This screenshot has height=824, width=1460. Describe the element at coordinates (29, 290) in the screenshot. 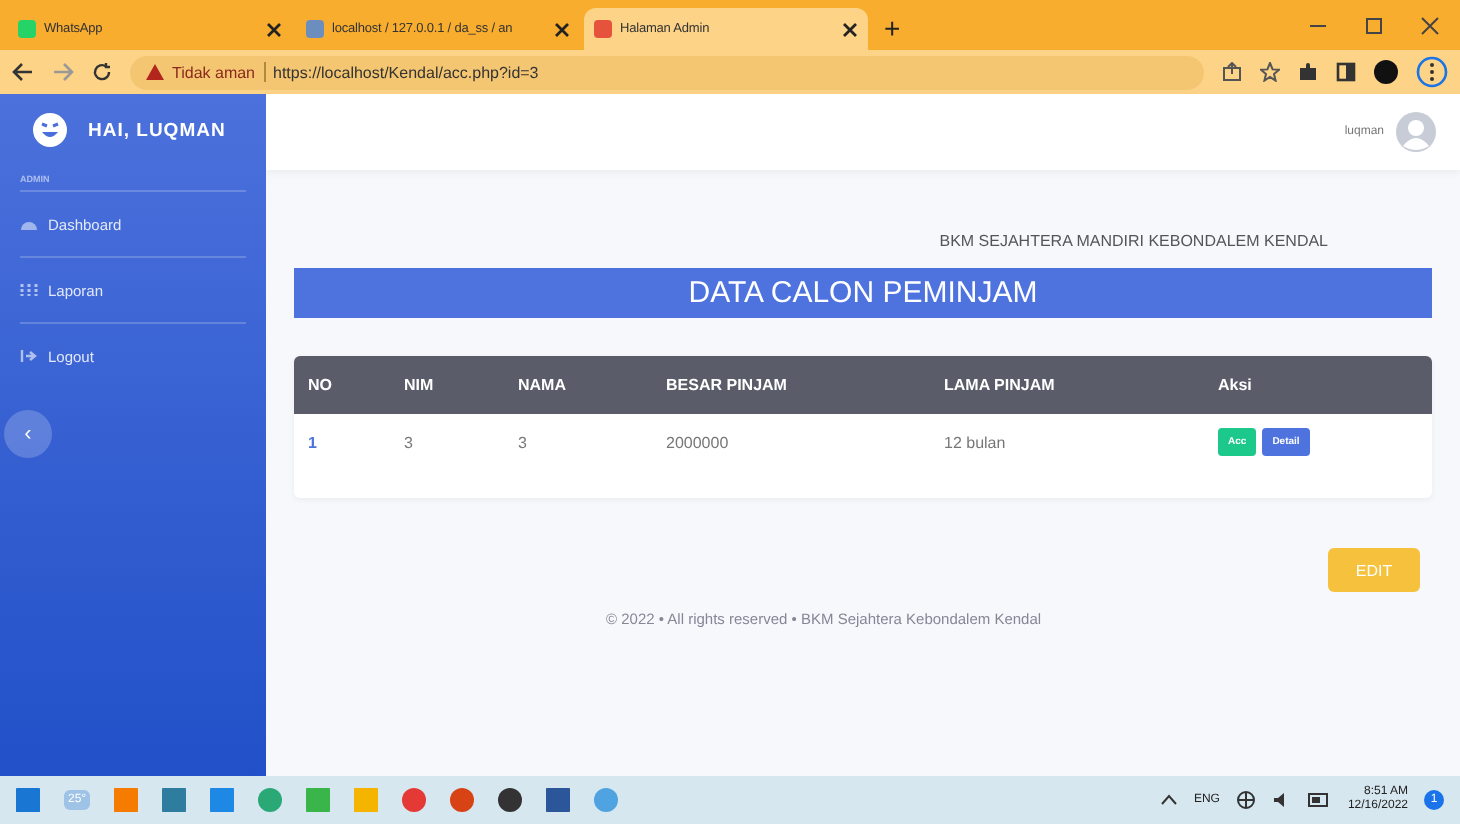

I see `grid-icon` at that location.